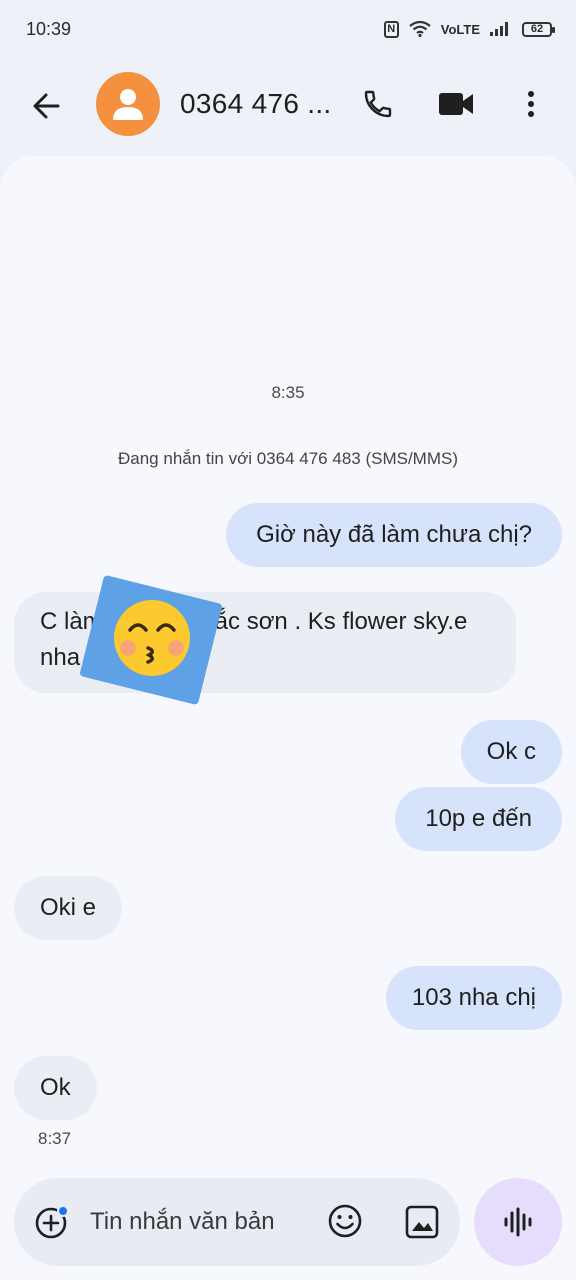 Image resolution: width=576 pixels, height=1280 pixels. I want to click on video-call-button, so click(456, 104).